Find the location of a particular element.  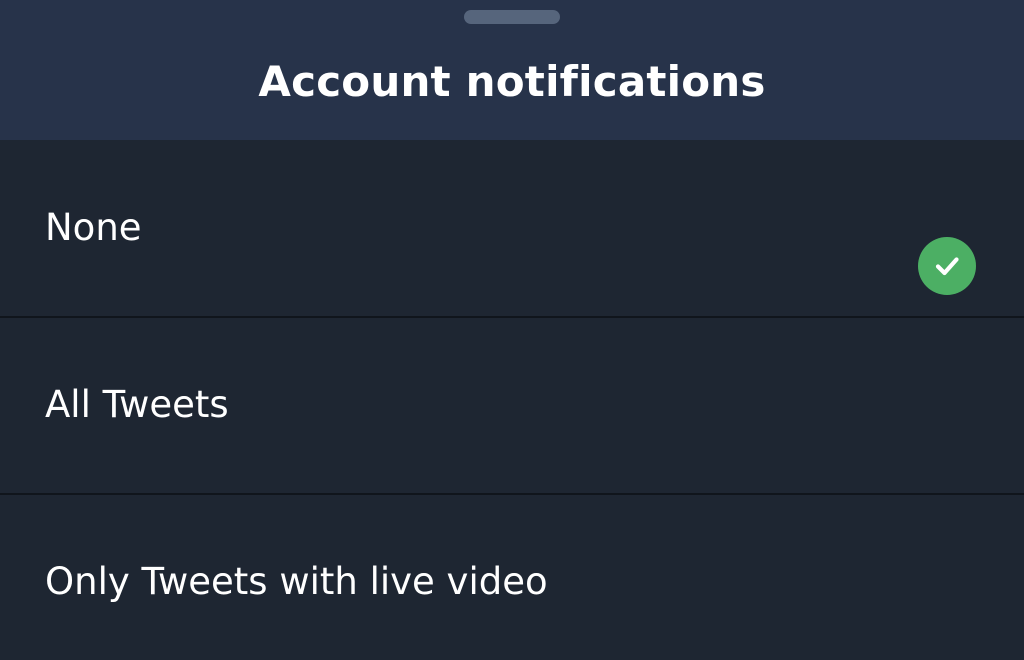

option-label: All Tweets is located at coordinates (137, 404).